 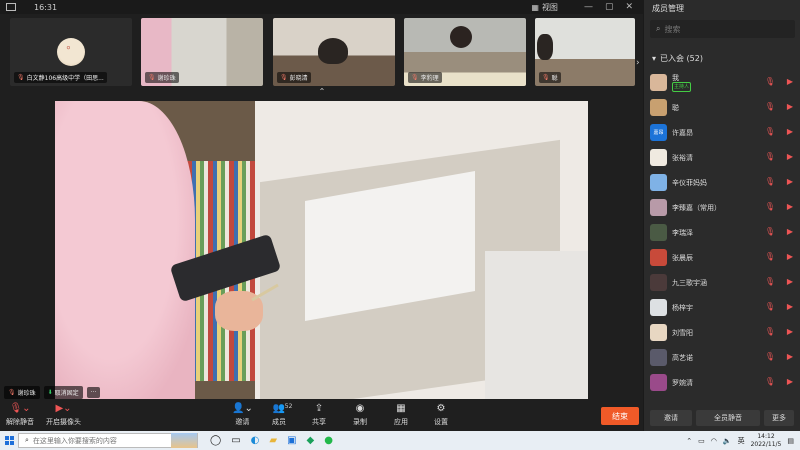 What do you see at coordinates (689, 182) in the screenshot?
I see `member-name: 辛仪菲妈妈` at bounding box center [689, 182].